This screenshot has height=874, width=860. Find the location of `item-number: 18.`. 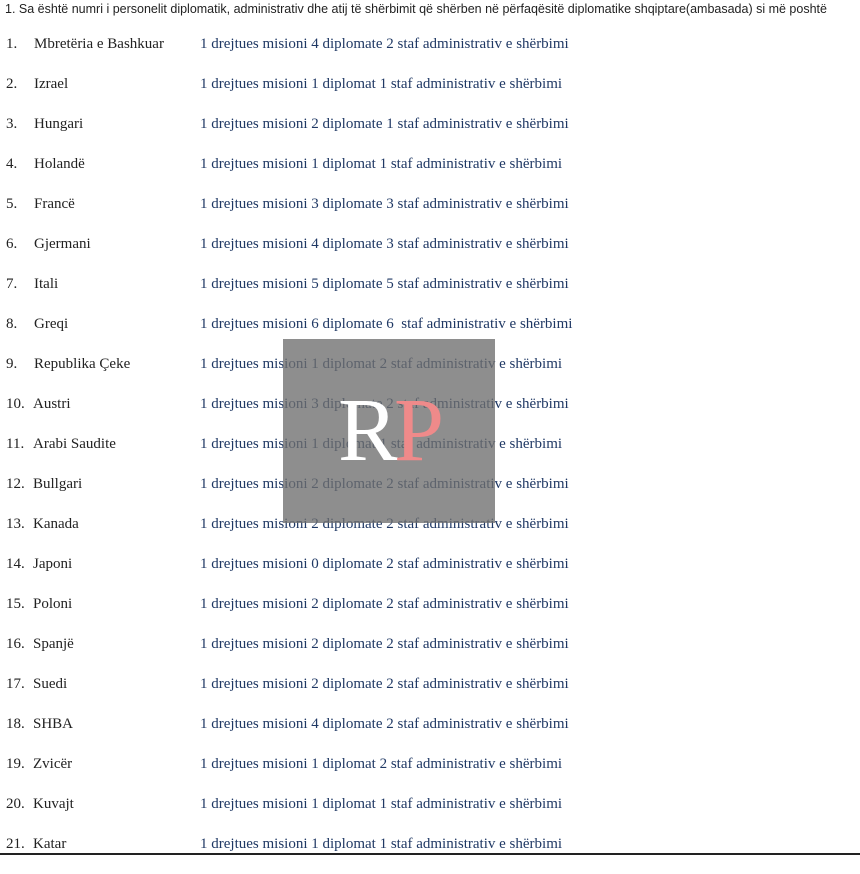

item-number: 18. is located at coordinates (15, 724).